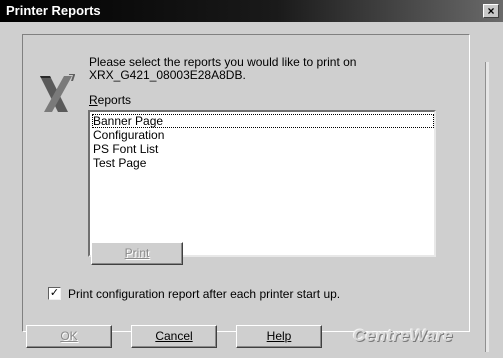  Describe the element at coordinates (167, 75) in the screenshot. I see `printer-name: XRX_G421_08003E28A8DB.` at that location.